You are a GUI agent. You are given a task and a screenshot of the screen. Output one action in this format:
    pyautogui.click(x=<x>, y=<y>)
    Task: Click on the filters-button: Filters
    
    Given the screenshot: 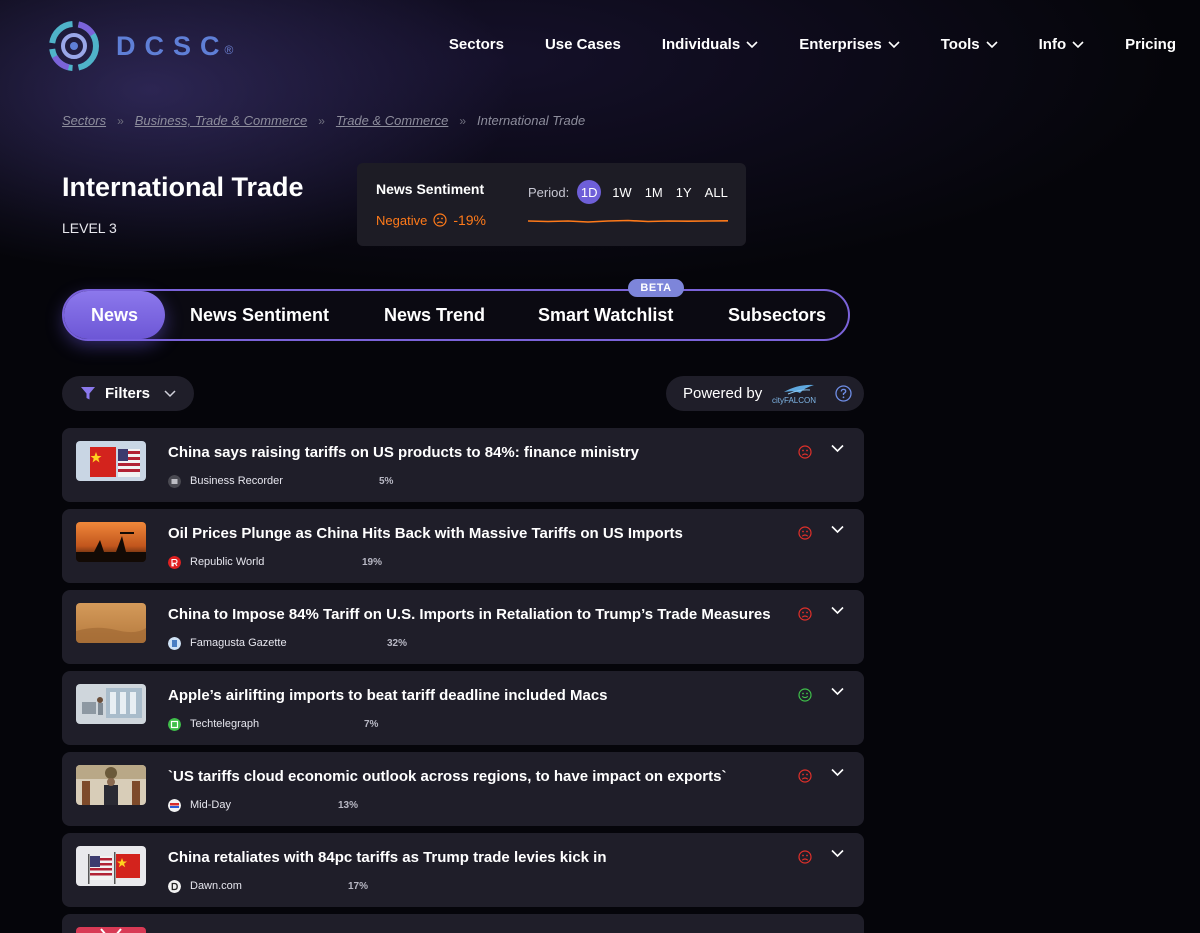 What is the action you would take?
    pyautogui.click(x=128, y=393)
    